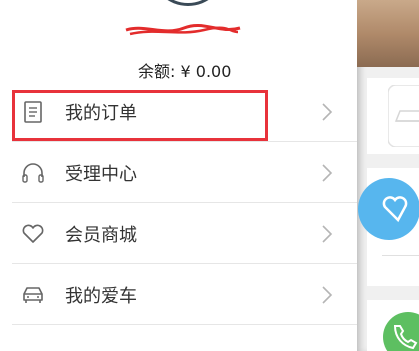 The image size is (419, 351). I want to click on service-shortcut-icon, so click(388, 209).